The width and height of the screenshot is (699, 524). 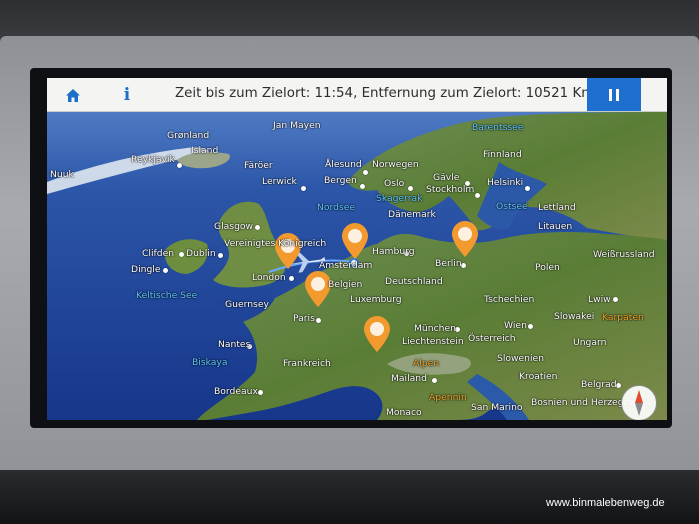 I want to click on map-label: Deutschland, so click(x=414, y=281).